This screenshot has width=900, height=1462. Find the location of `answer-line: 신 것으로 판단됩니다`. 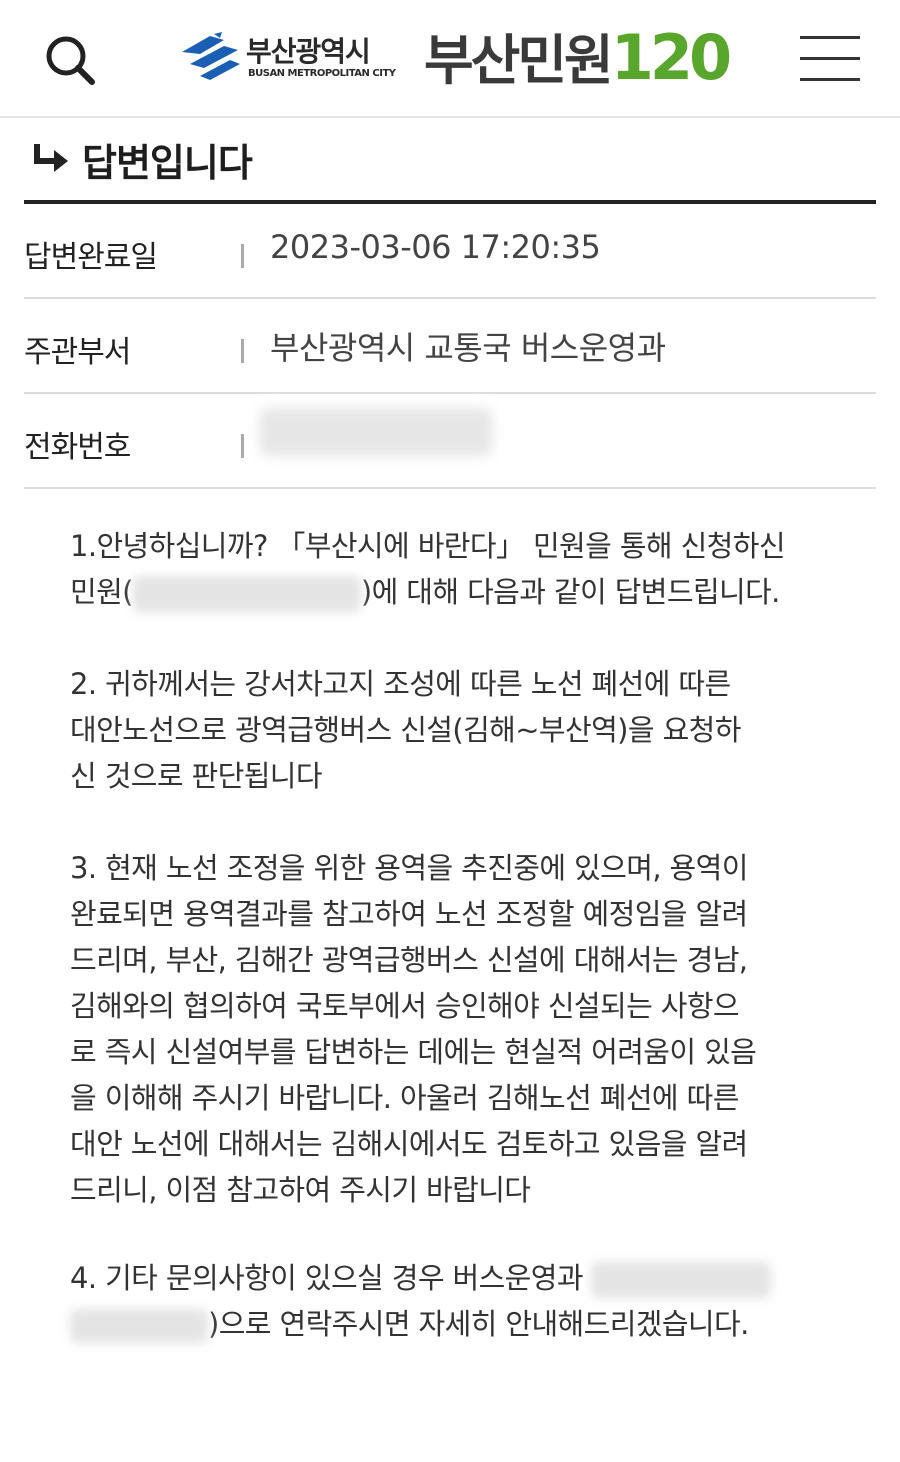

answer-line: 신 것으로 판단됩니다 is located at coordinates (196, 776).